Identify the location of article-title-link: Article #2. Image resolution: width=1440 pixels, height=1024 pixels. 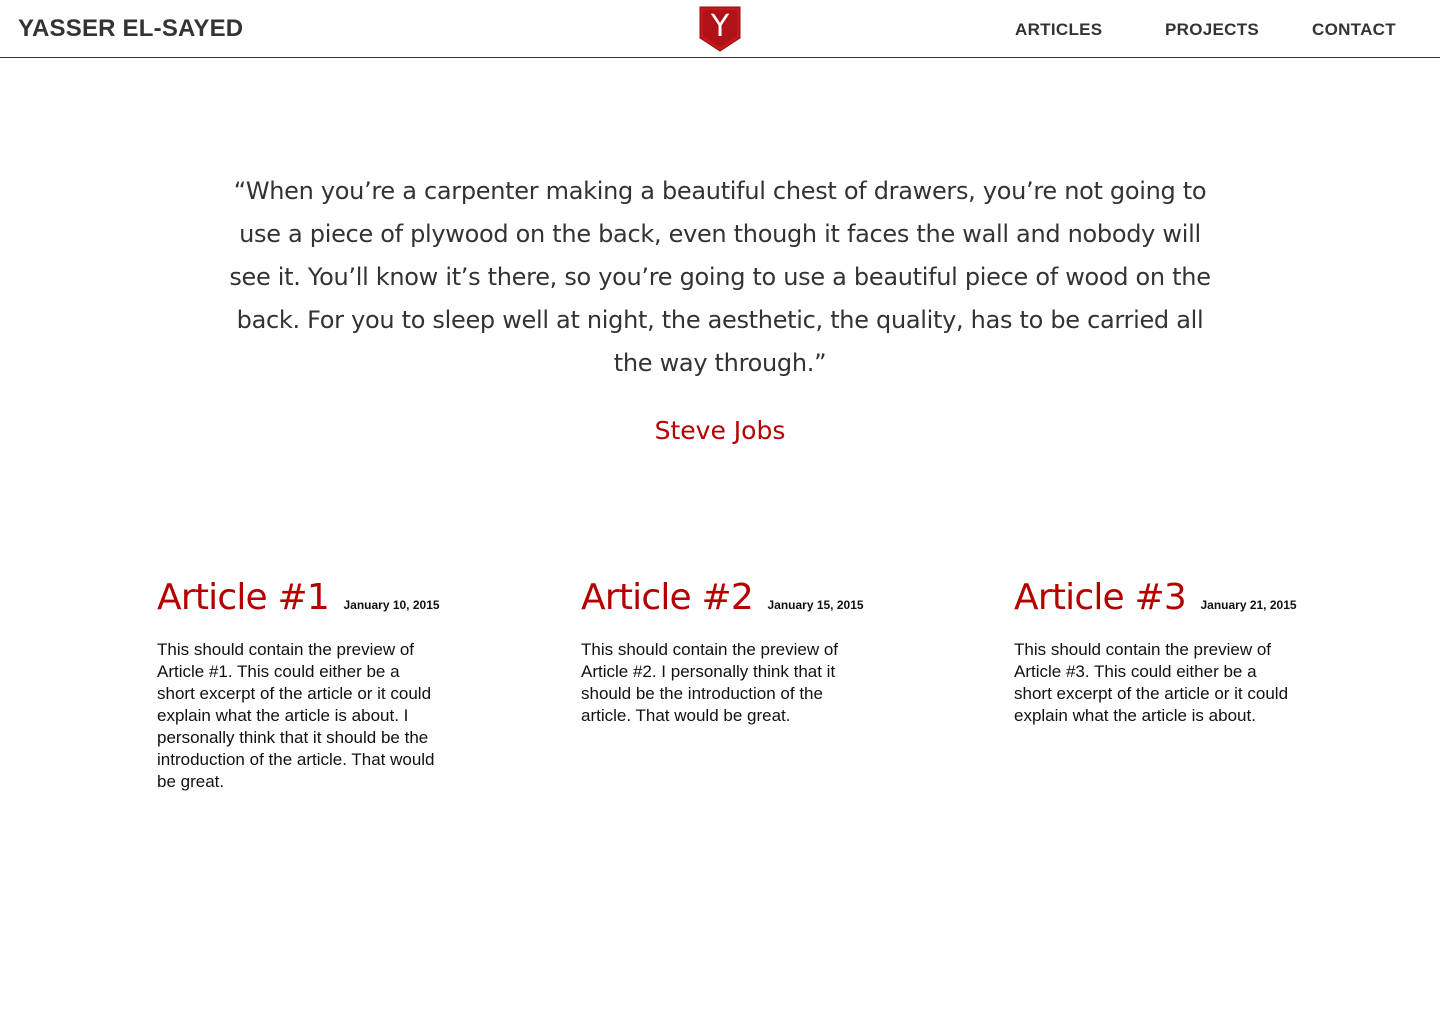
(667, 598).